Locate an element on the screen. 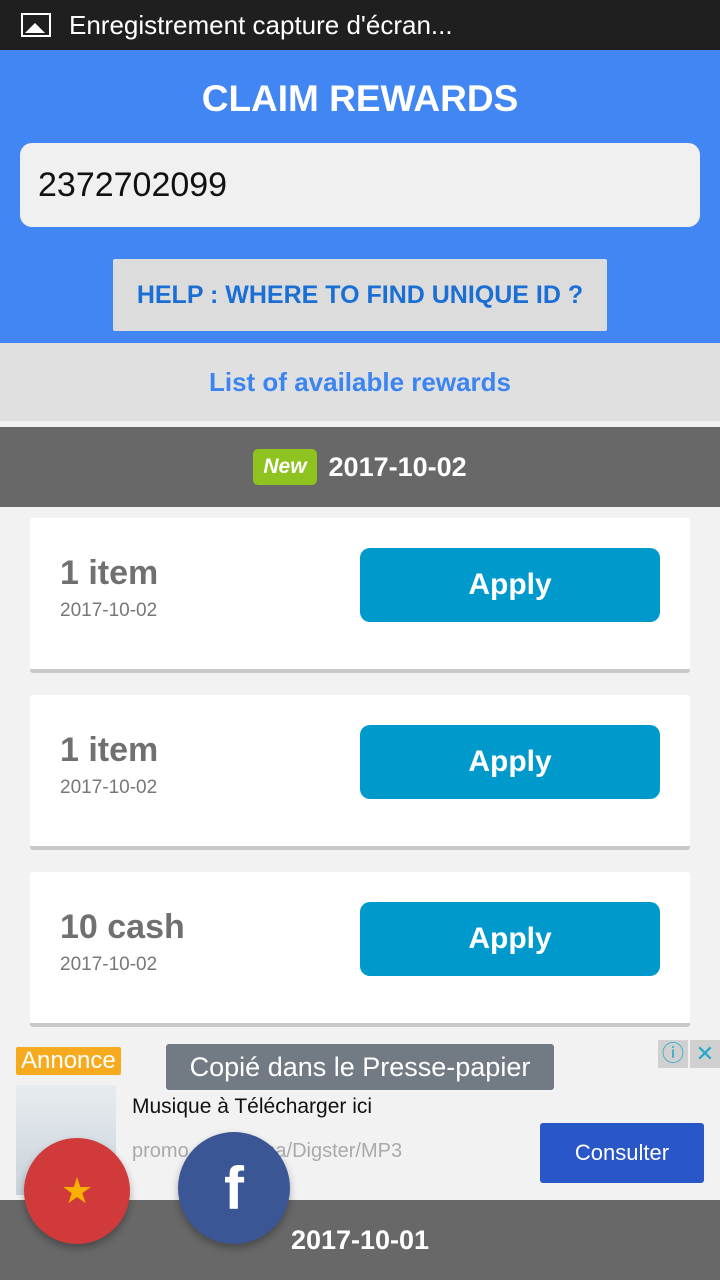 The width and height of the screenshot is (720, 1280). ad-label: Annonce is located at coordinates (68, 1061).